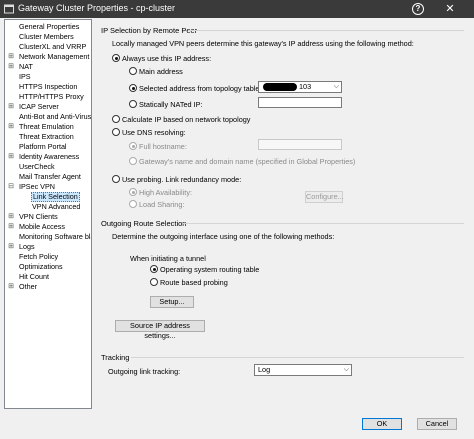  What do you see at coordinates (161, 71) in the screenshot?
I see `main-address-label: Main address` at bounding box center [161, 71].